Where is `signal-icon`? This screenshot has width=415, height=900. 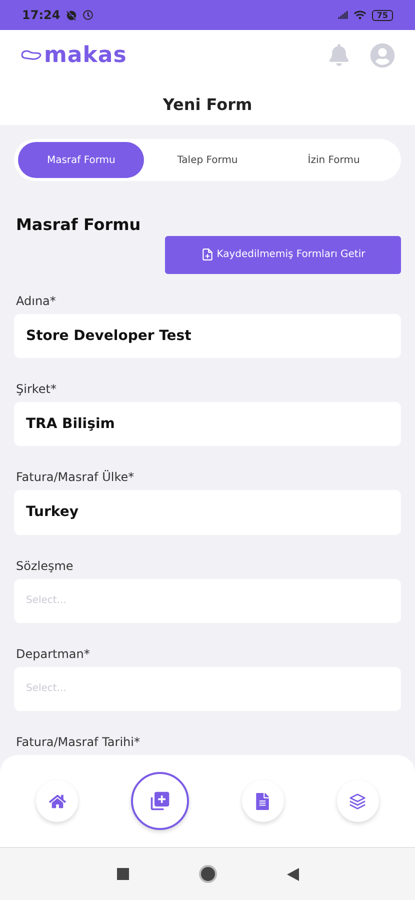
signal-icon is located at coordinates (343, 15).